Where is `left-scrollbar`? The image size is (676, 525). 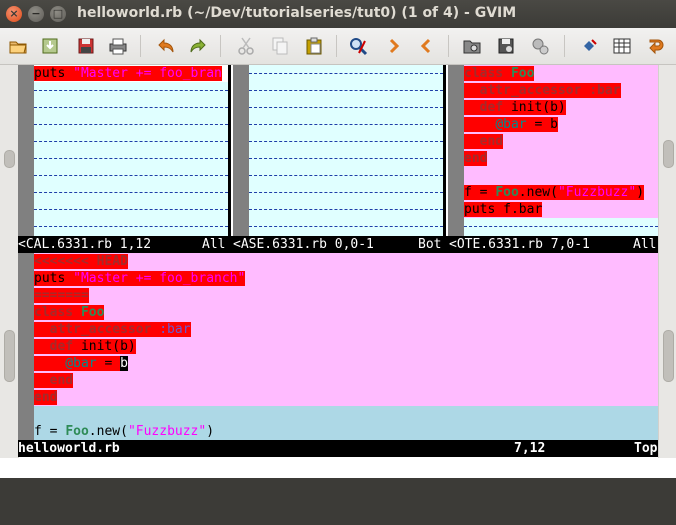
left-scrollbar is located at coordinates (9, 261).